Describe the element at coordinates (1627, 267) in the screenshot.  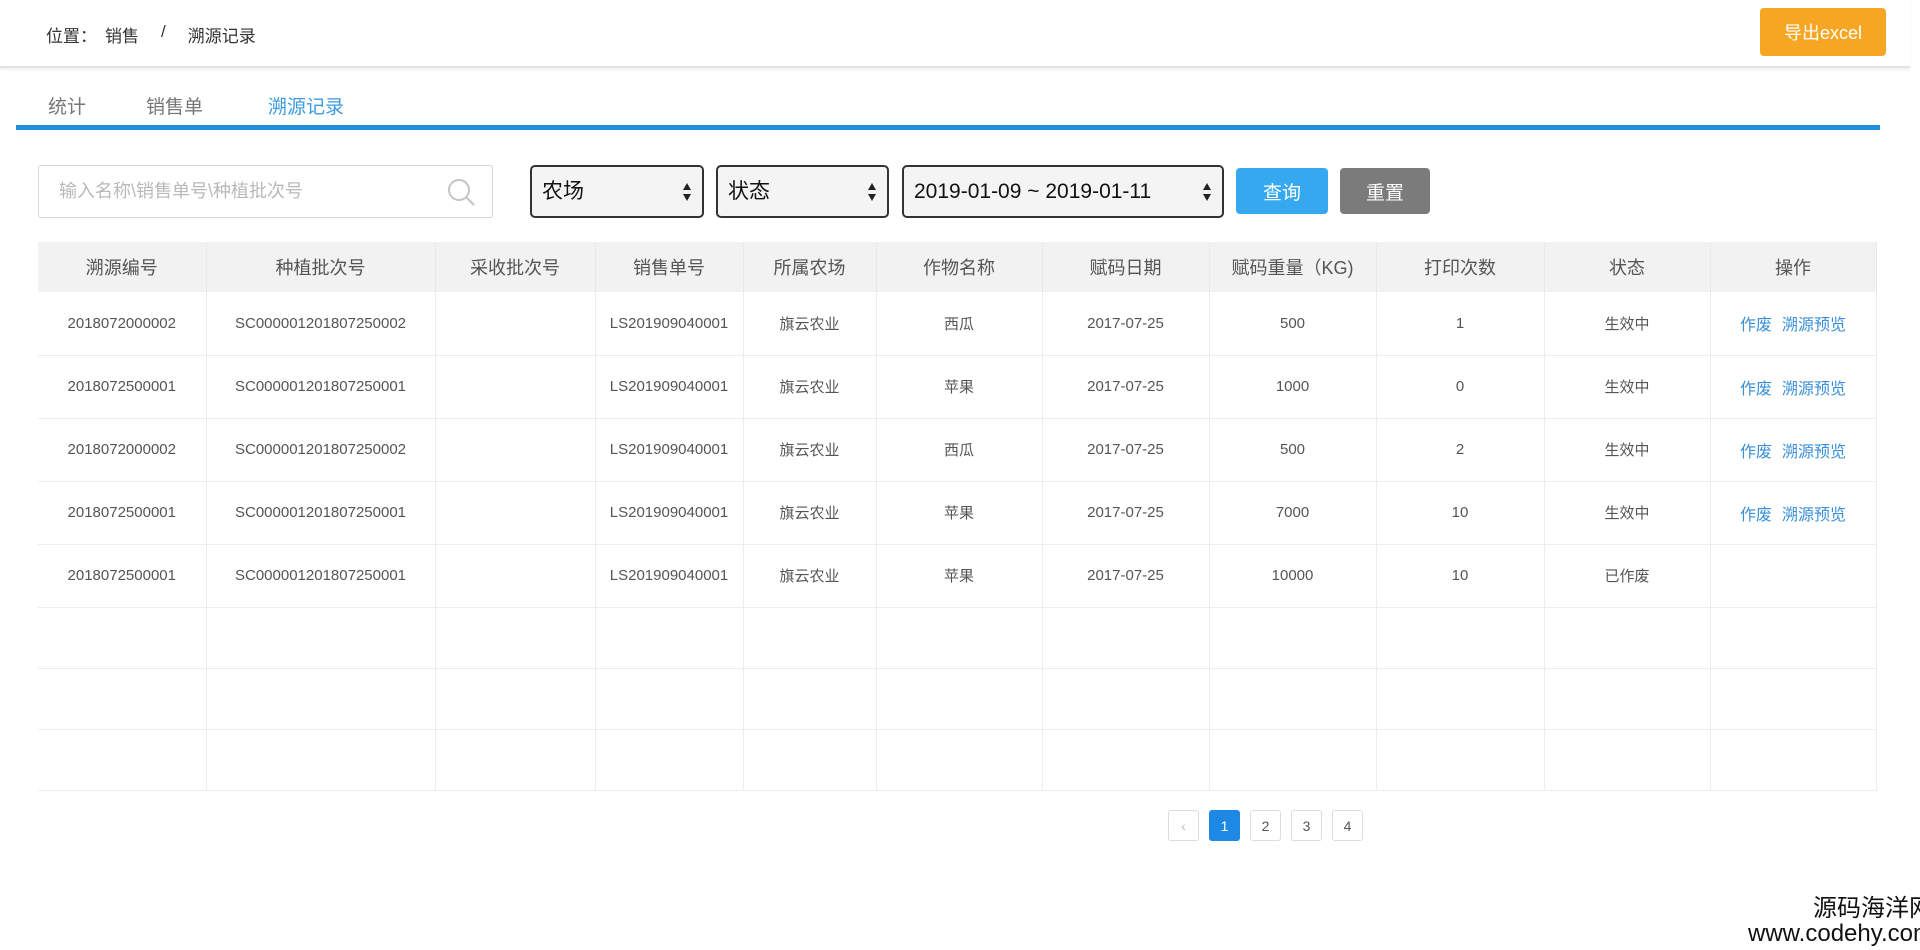
I see `column-header: 状态` at that location.